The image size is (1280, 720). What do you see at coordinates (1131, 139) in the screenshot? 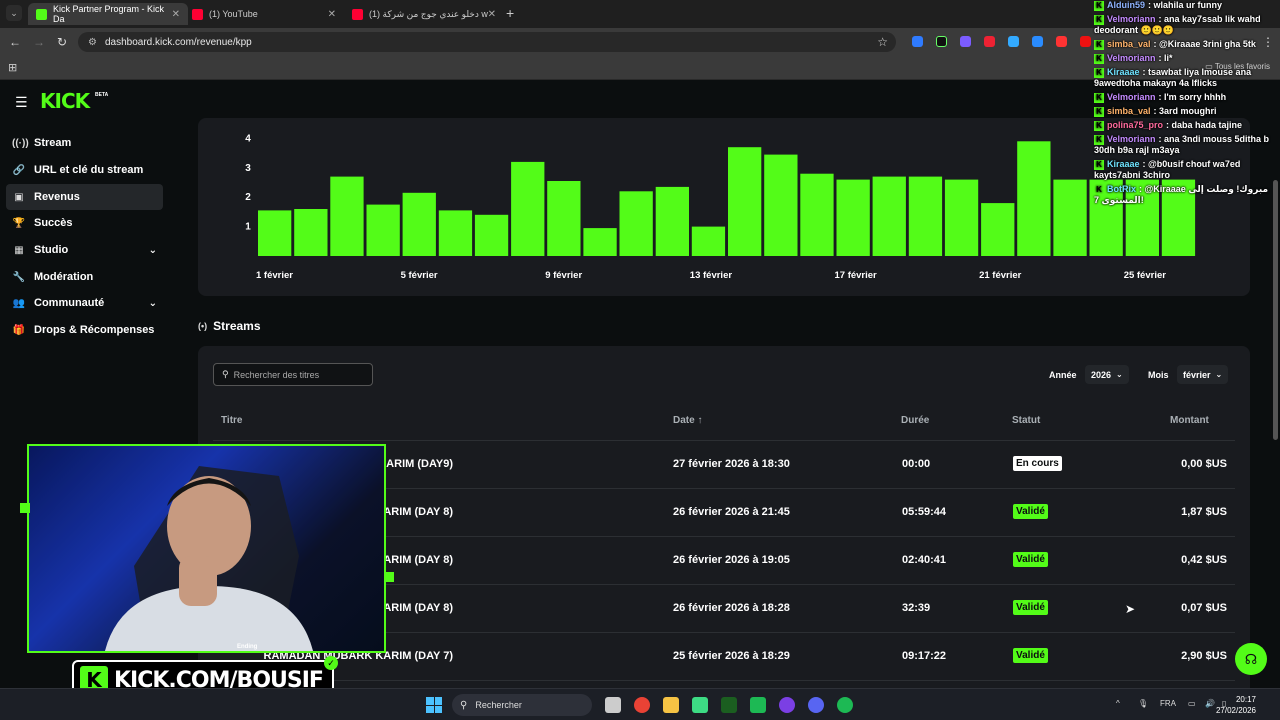
I see `chat-username: Velmoriann` at bounding box center [1131, 139].